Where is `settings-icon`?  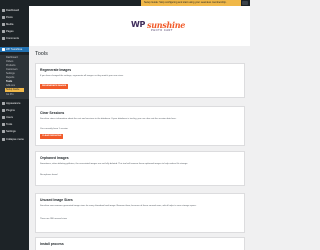 settings-icon is located at coordinates (3, 131).